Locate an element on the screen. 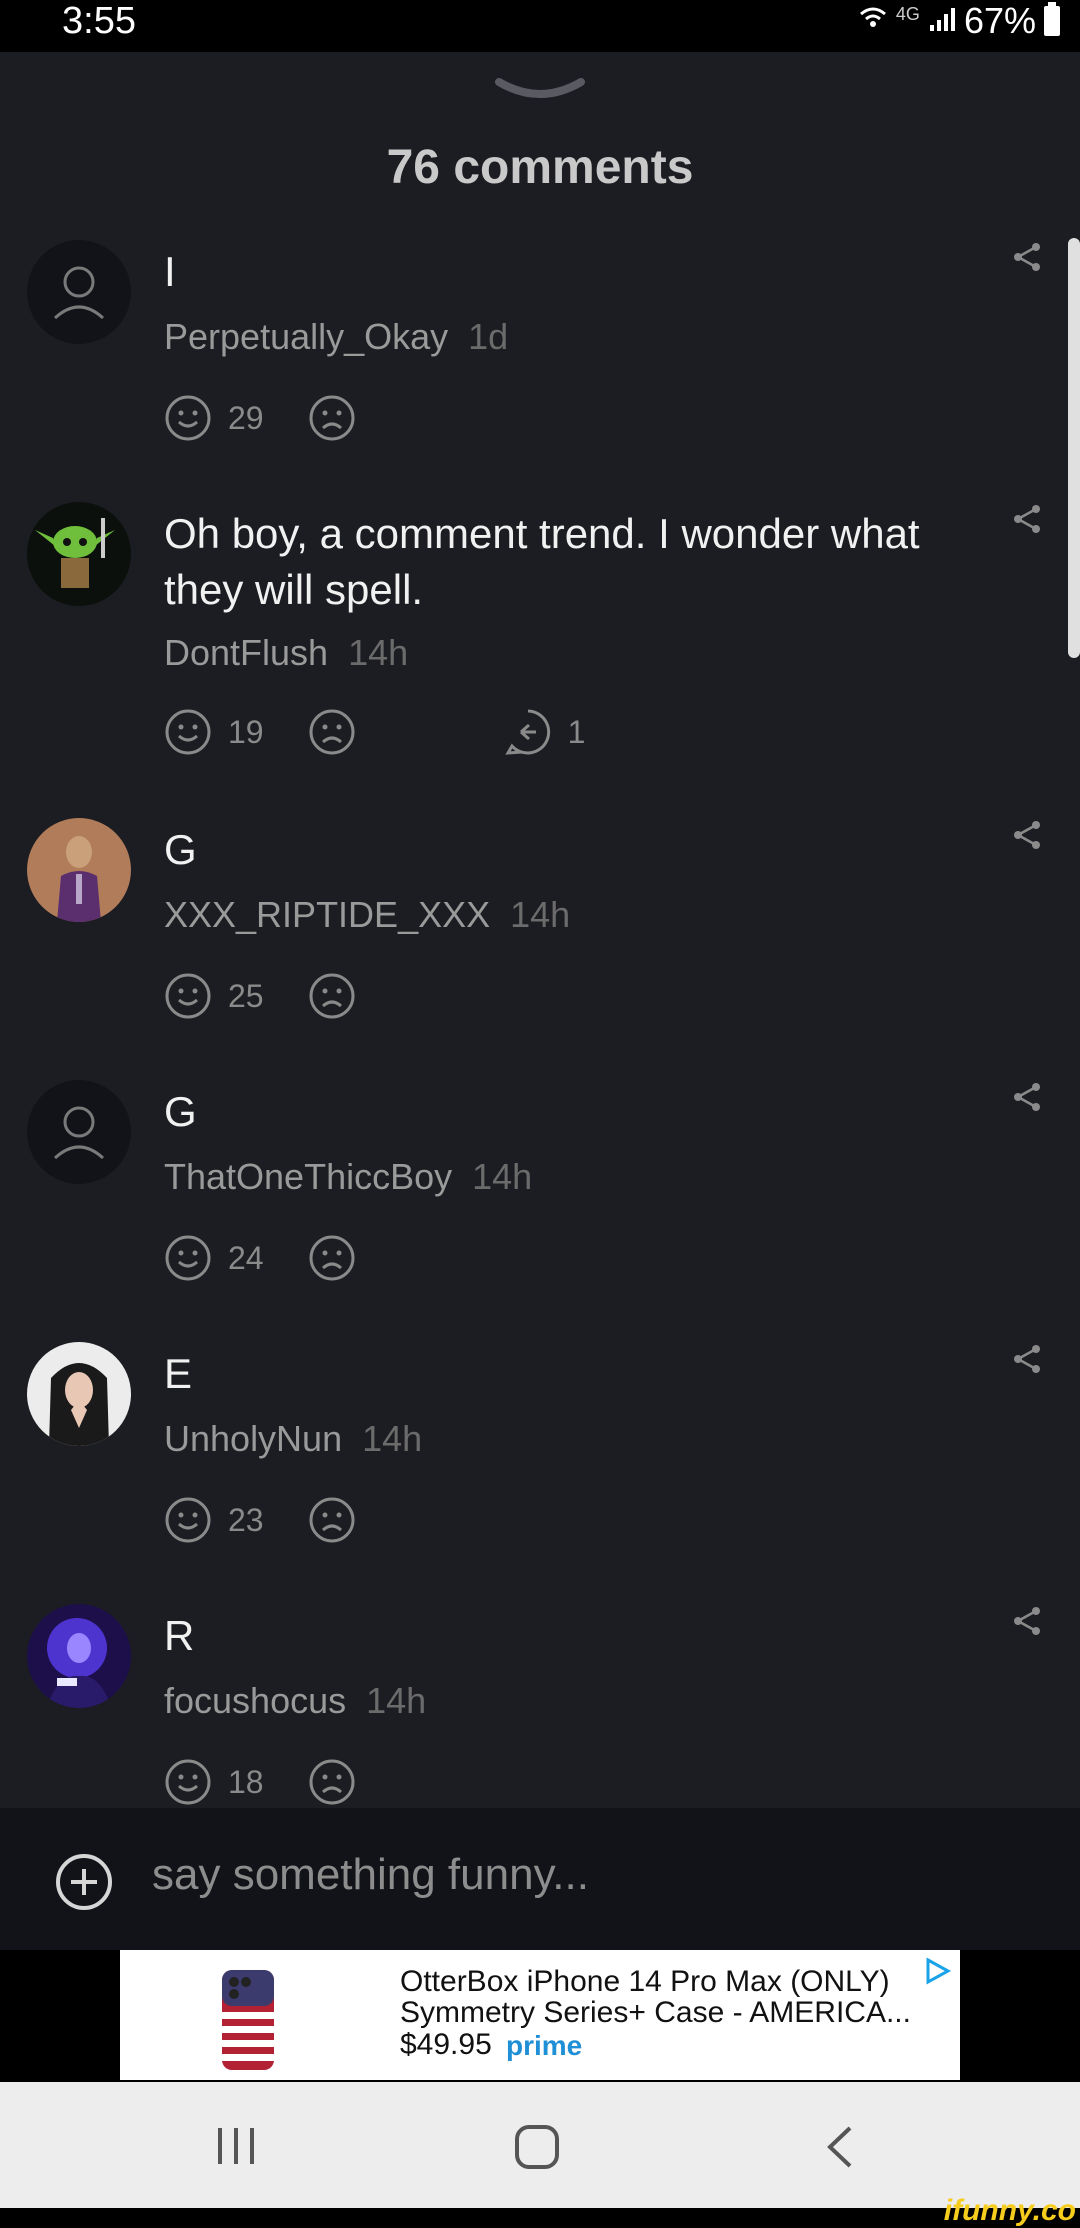 This screenshot has height=2228, width=1080. scrollbar is located at coordinates (1074, 448).